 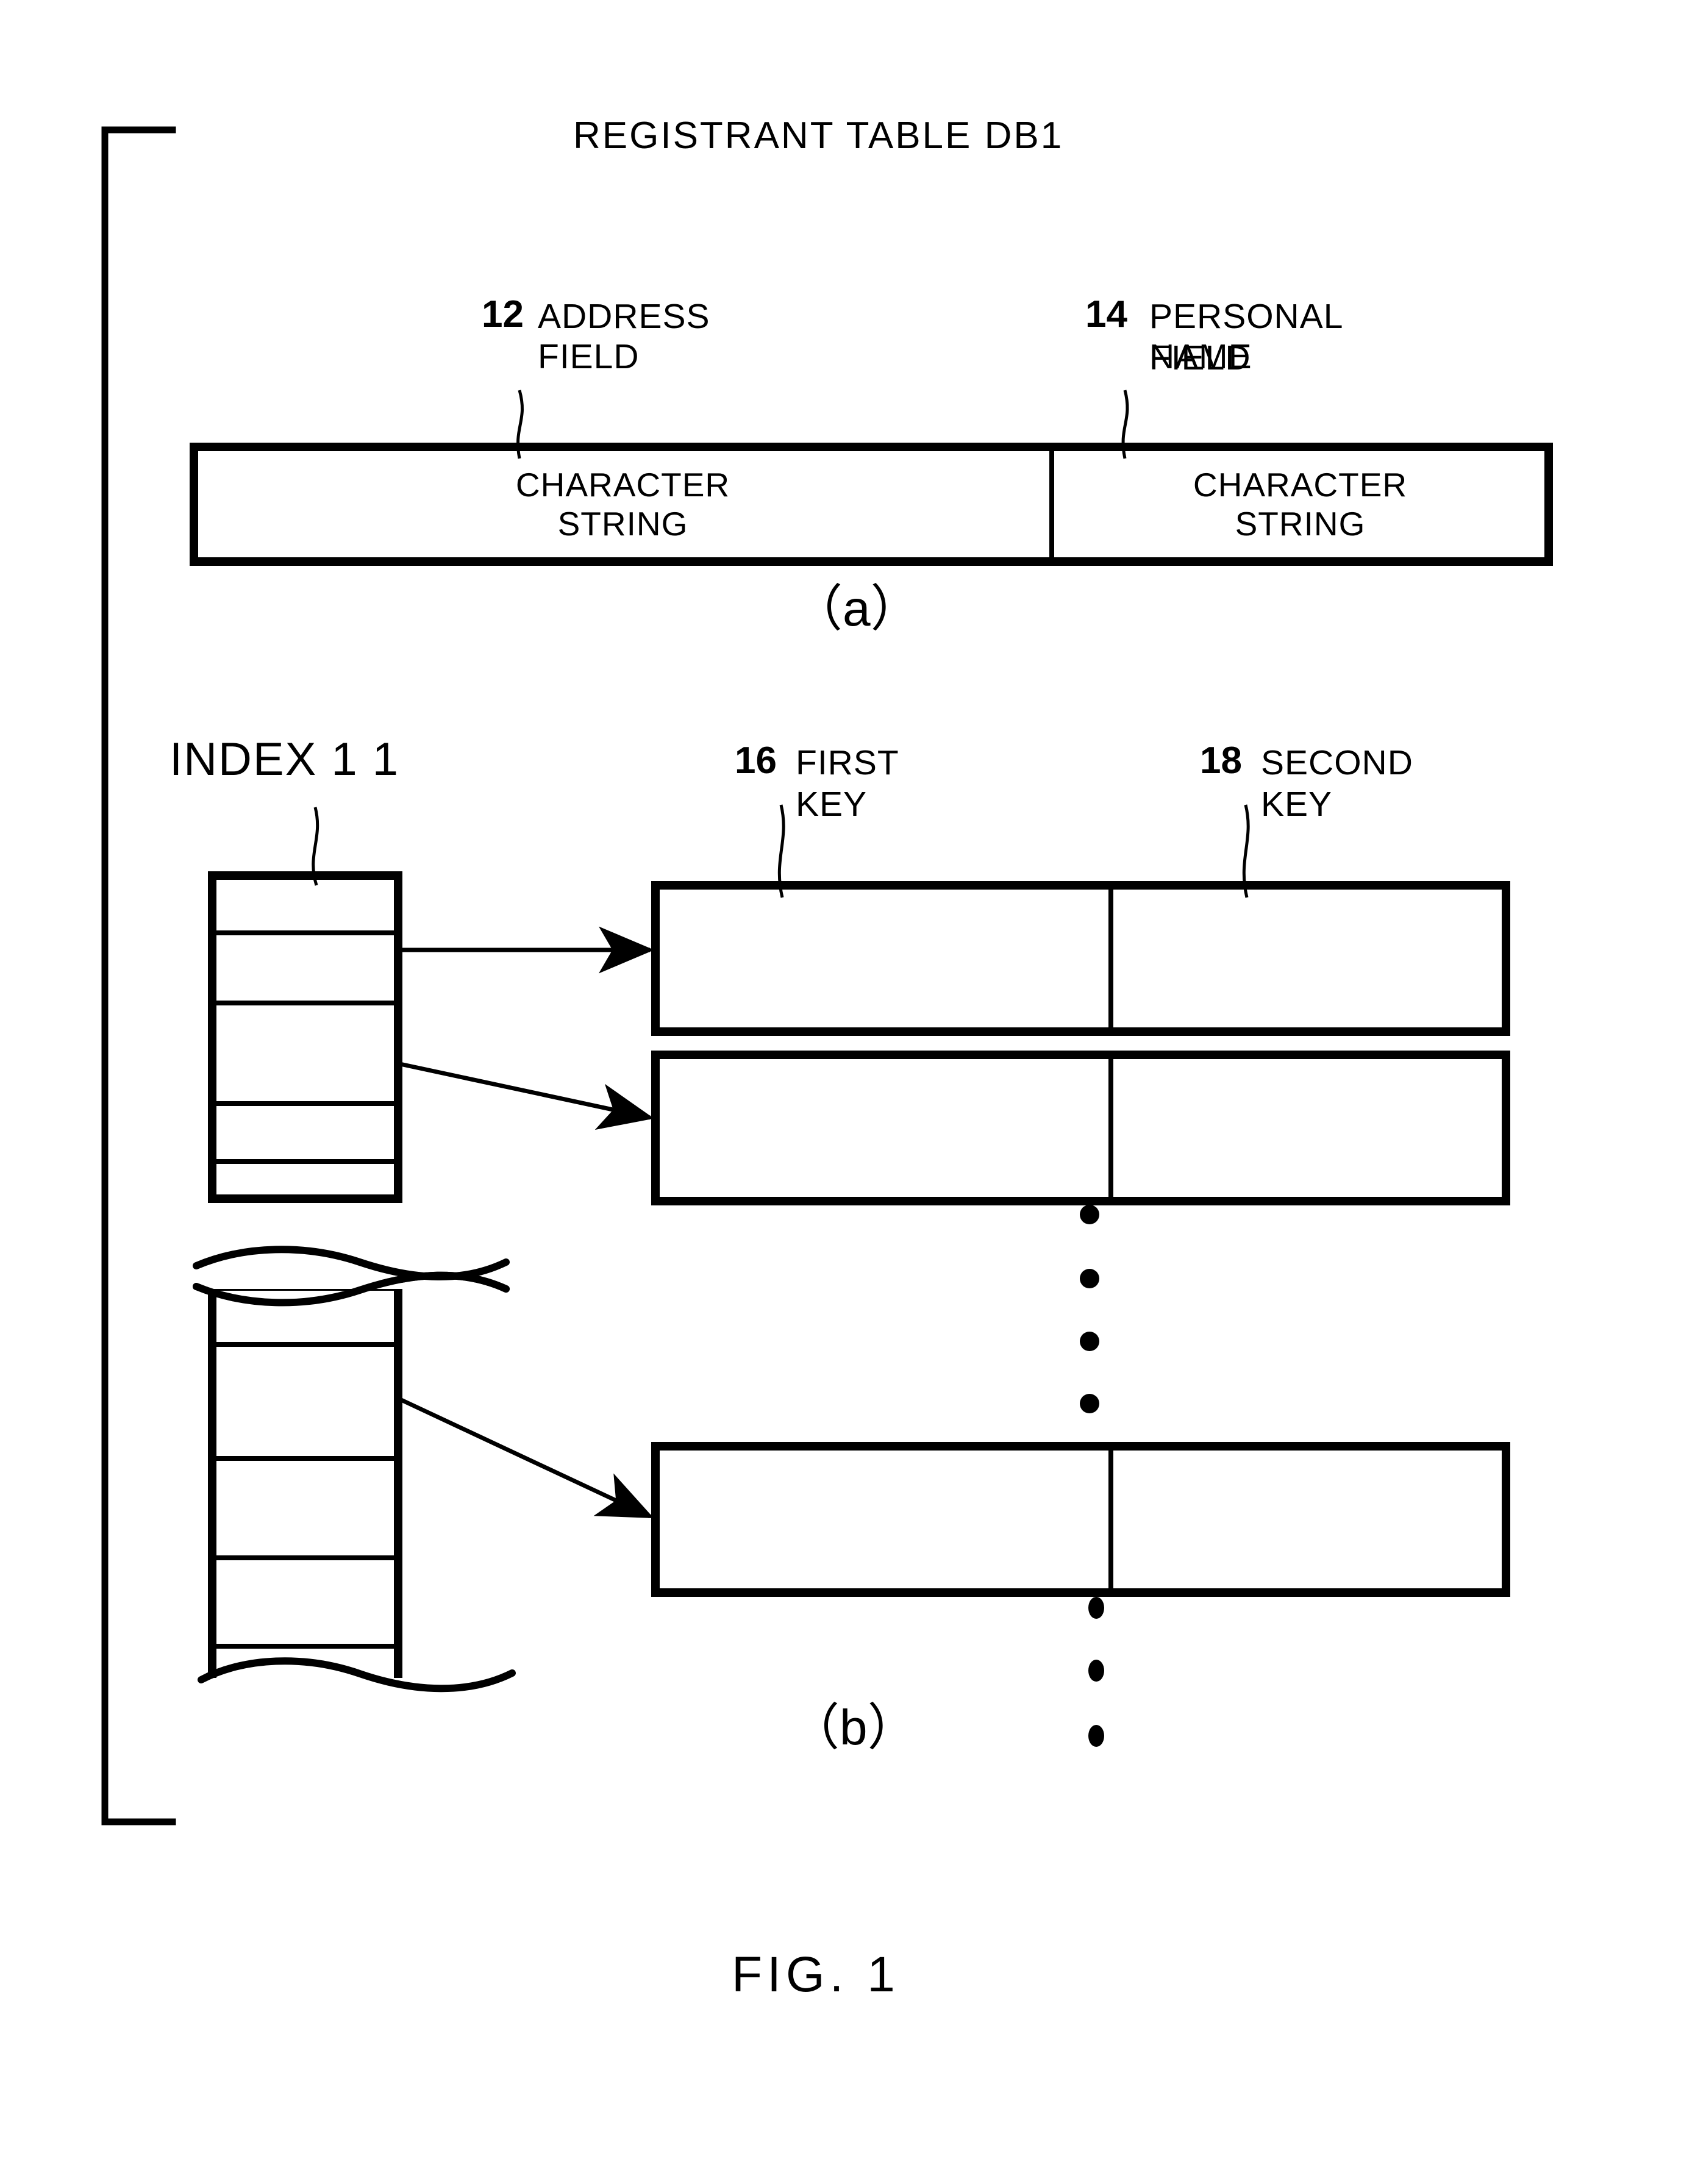 I want to click on ellipsis-dots-middle, so click(x=1089, y=1309).